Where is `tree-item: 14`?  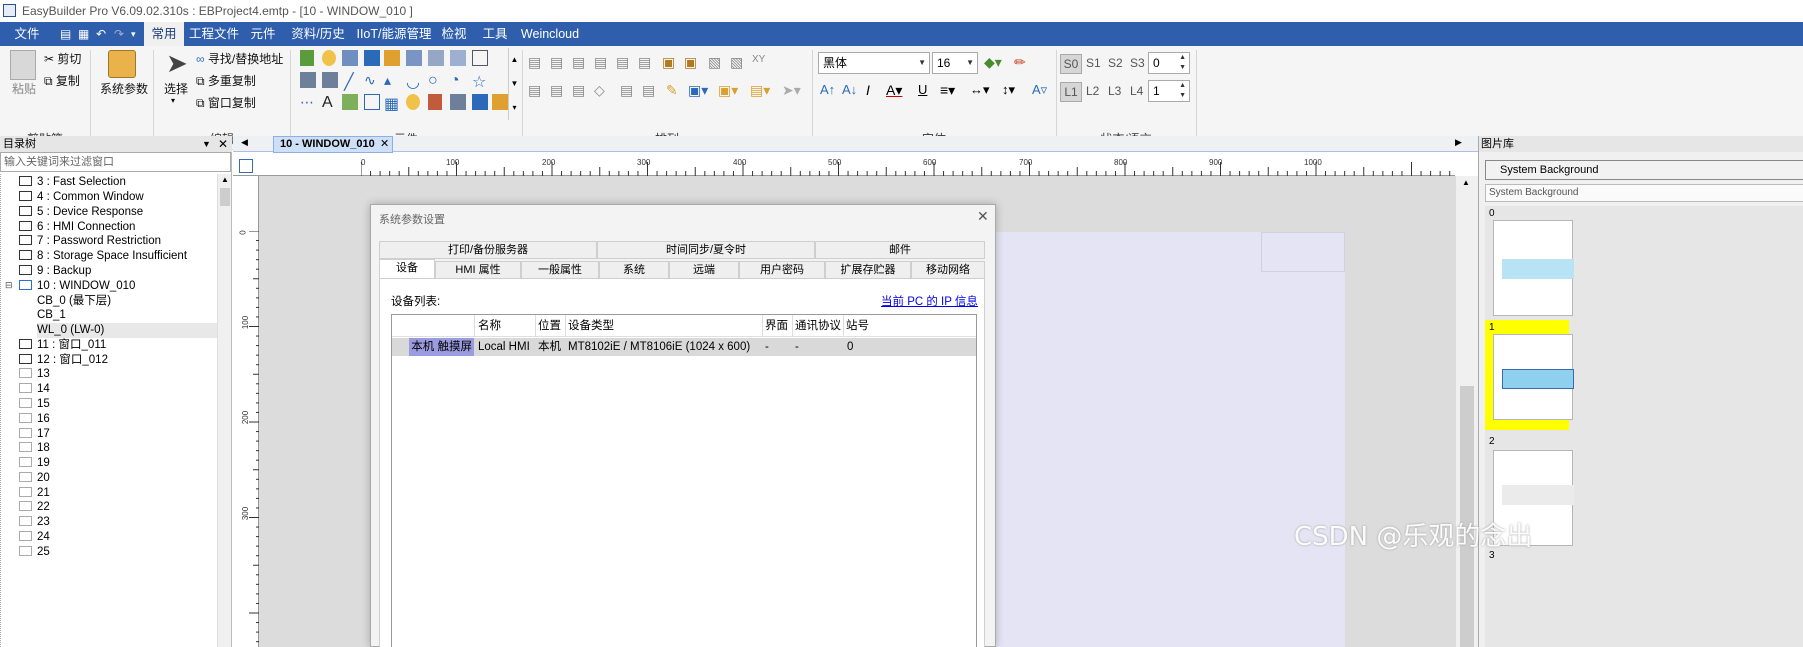
tree-item: 14 is located at coordinates (34, 389).